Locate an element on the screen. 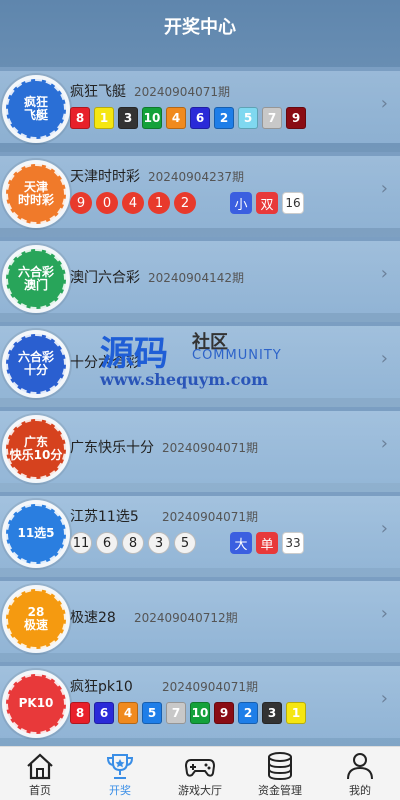 The height and width of the screenshot is (800, 400). result-balls: 11 6 8 3 5 大单 33 is located at coordinates (187, 543).